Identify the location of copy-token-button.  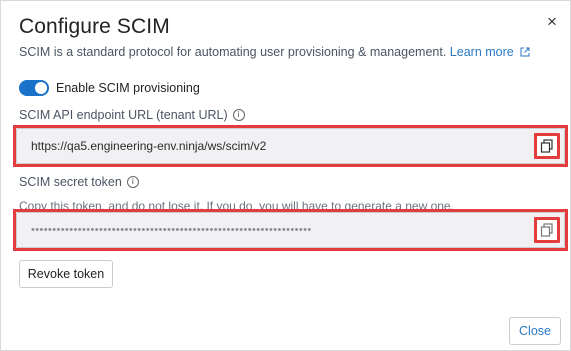
(547, 230).